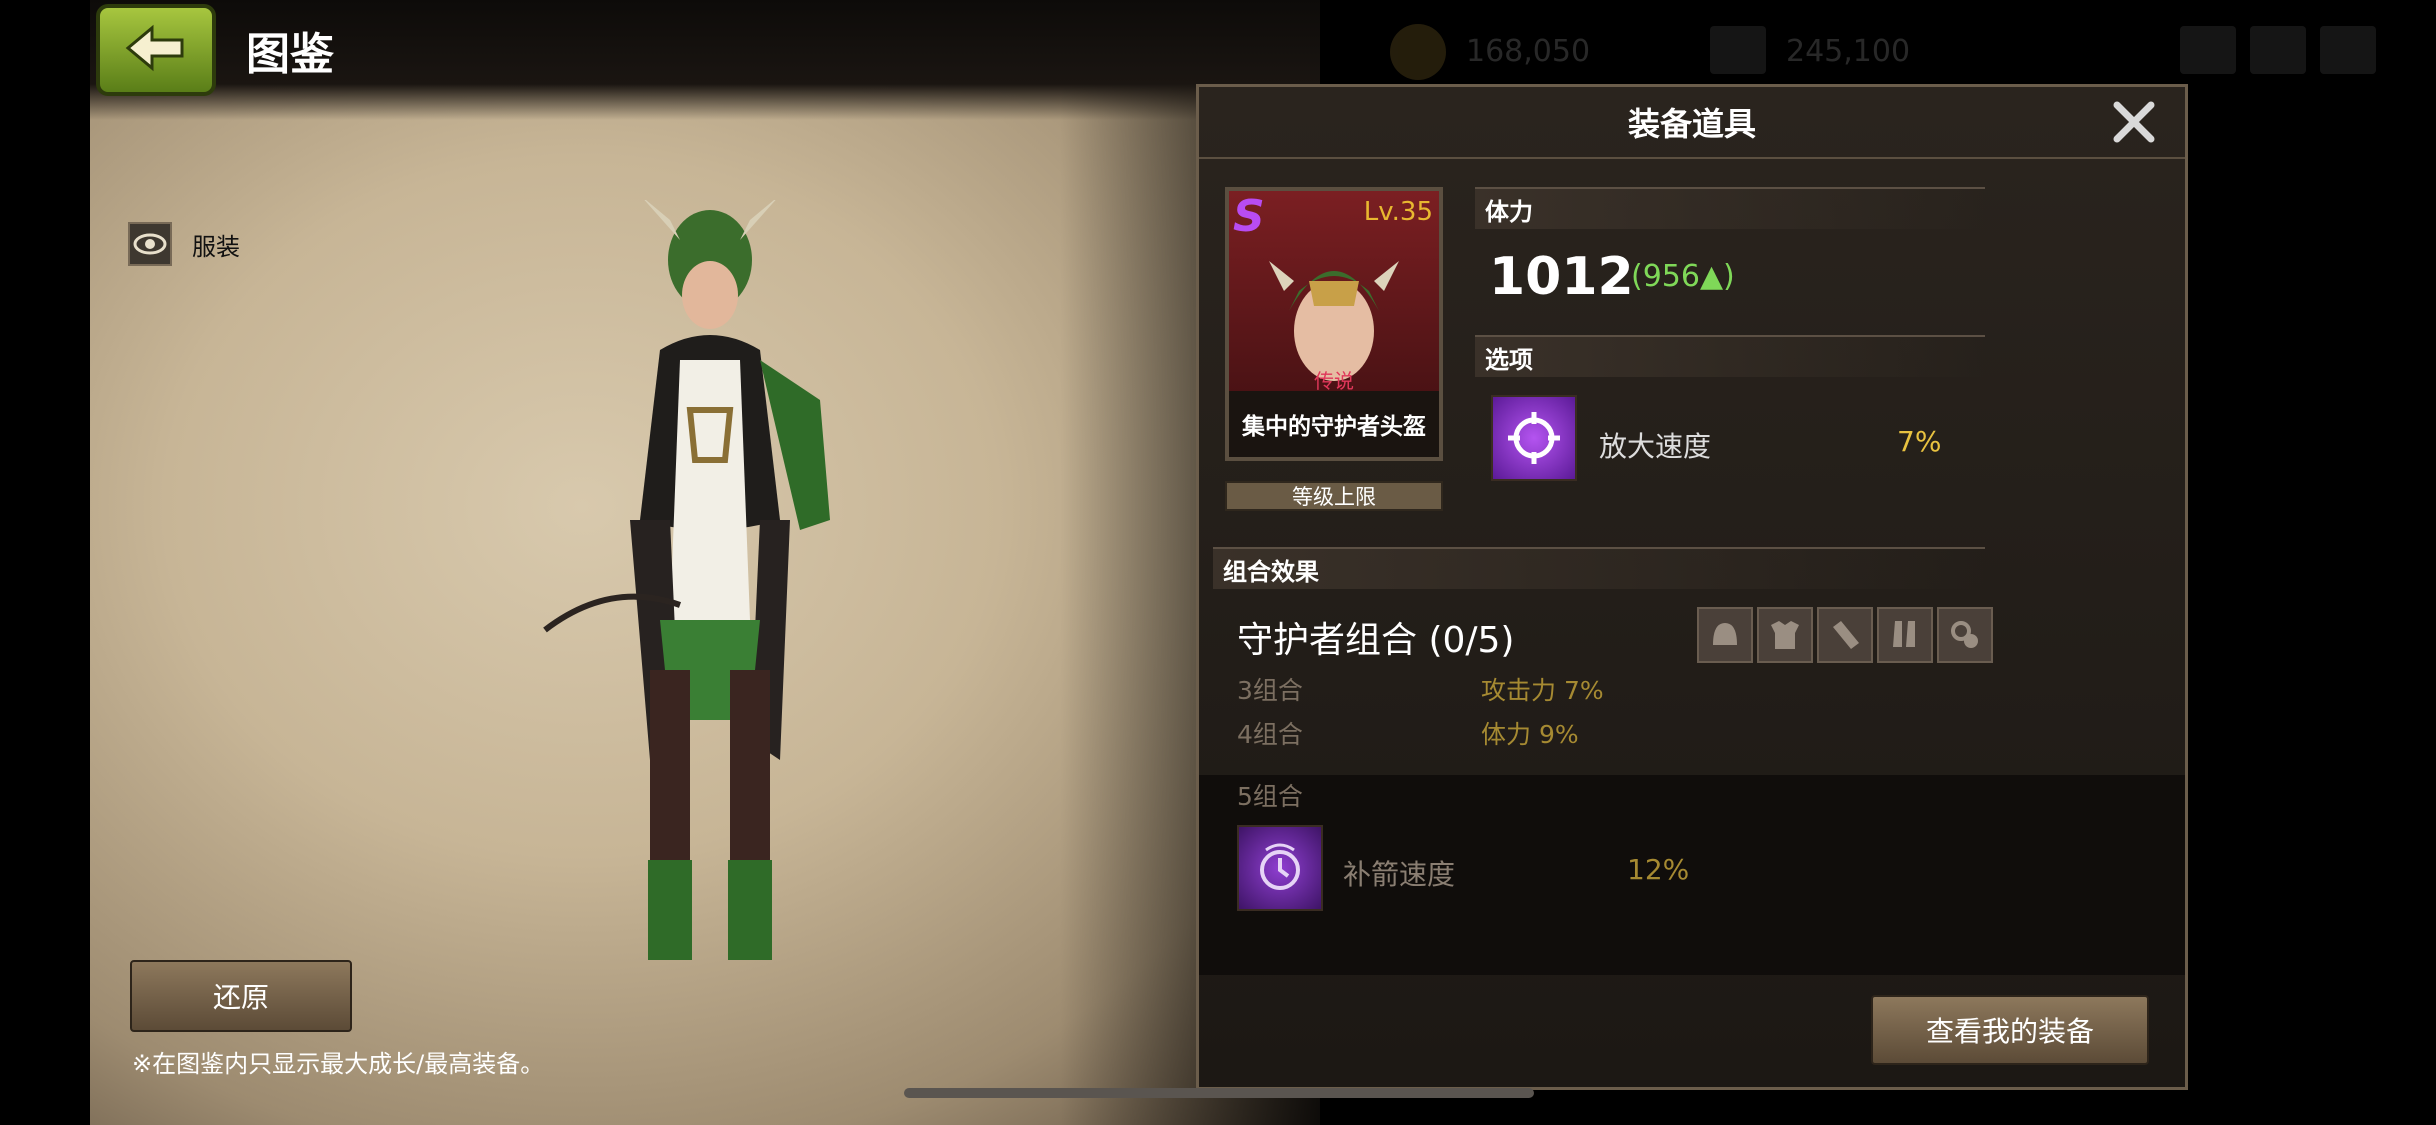 The height and width of the screenshot is (1125, 2436). I want to click on menu-icon, so click(2348, 50).